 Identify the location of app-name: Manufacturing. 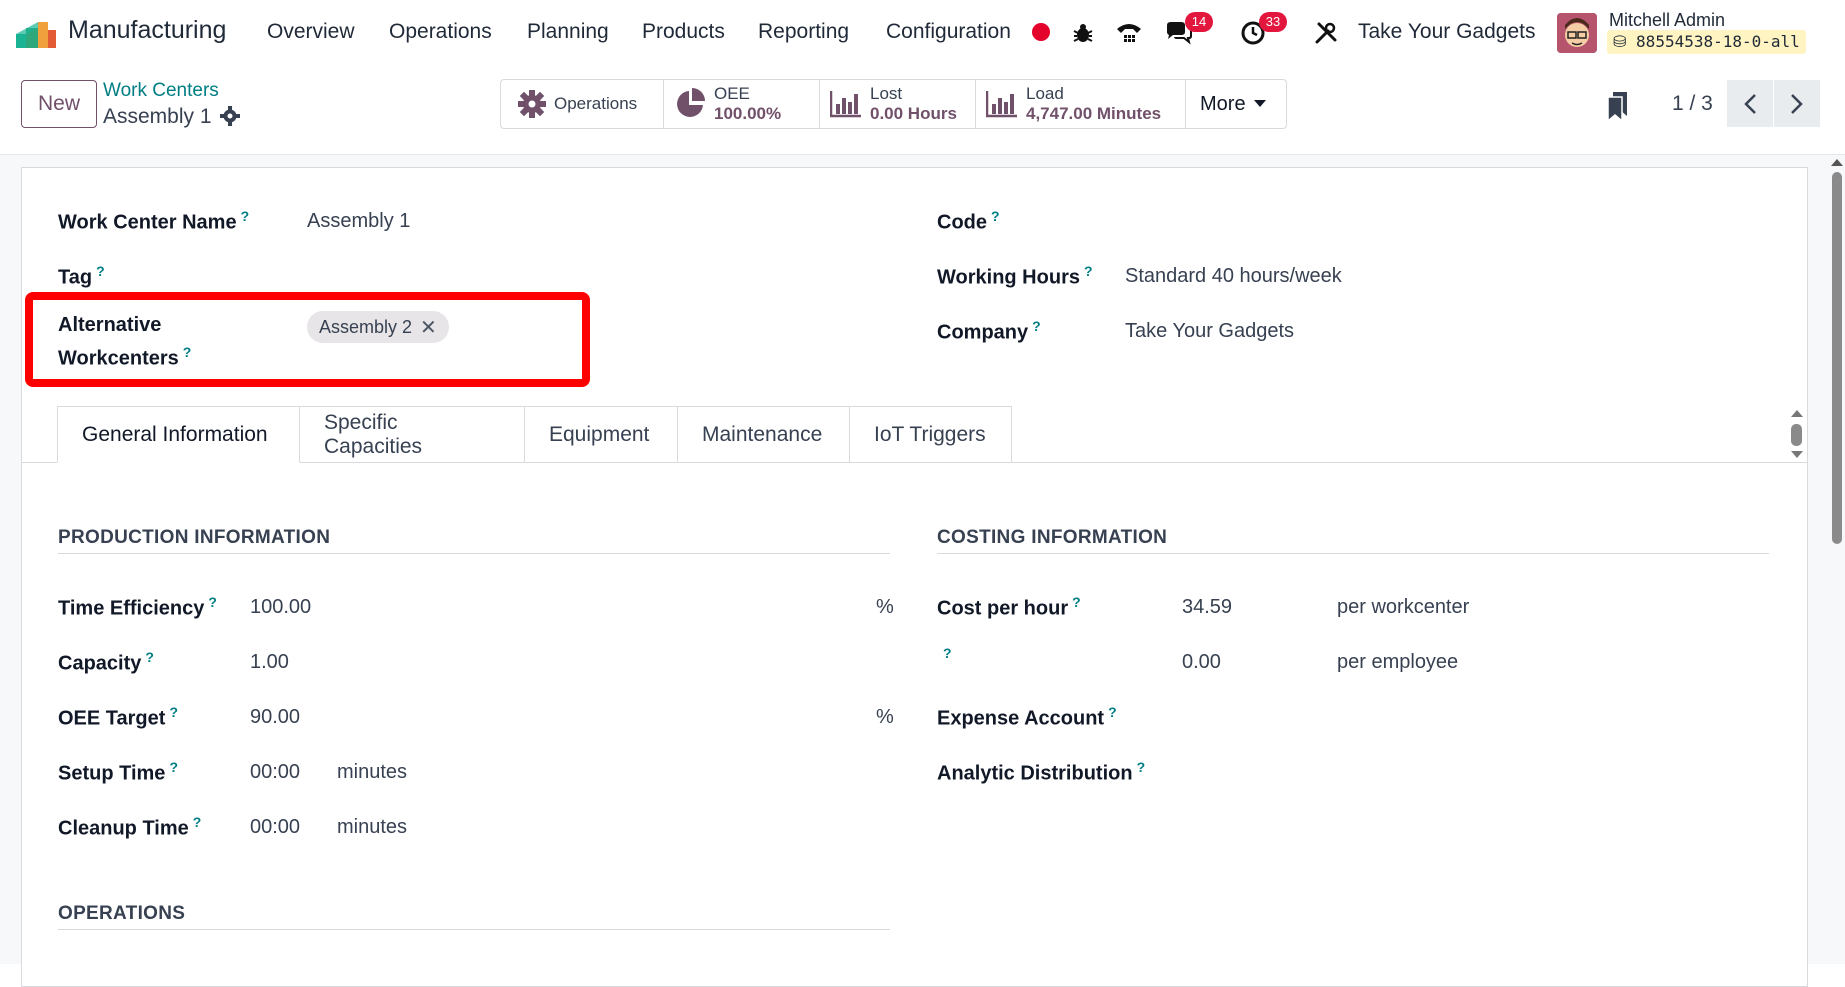
(147, 30).